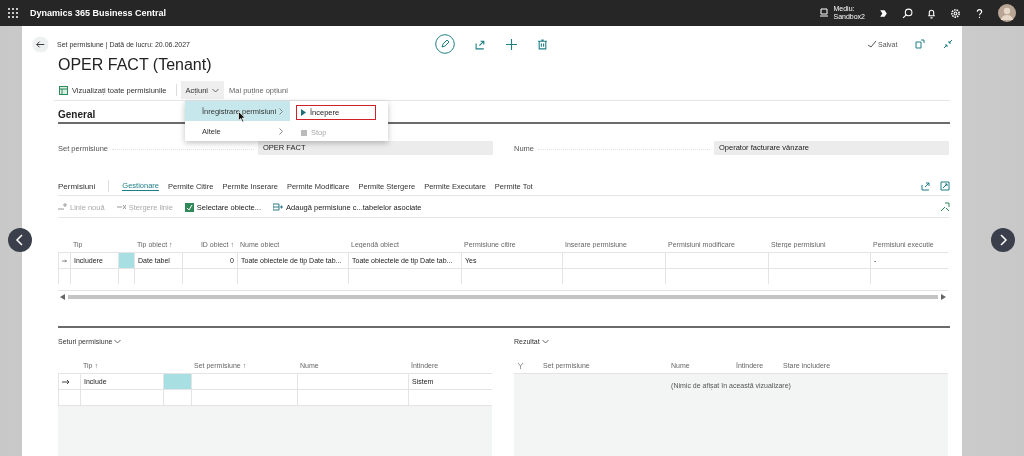 The width and height of the screenshot is (1024, 456). Describe the element at coordinates (445, 44) in the screenshot. I see `edit-icon` at that location.